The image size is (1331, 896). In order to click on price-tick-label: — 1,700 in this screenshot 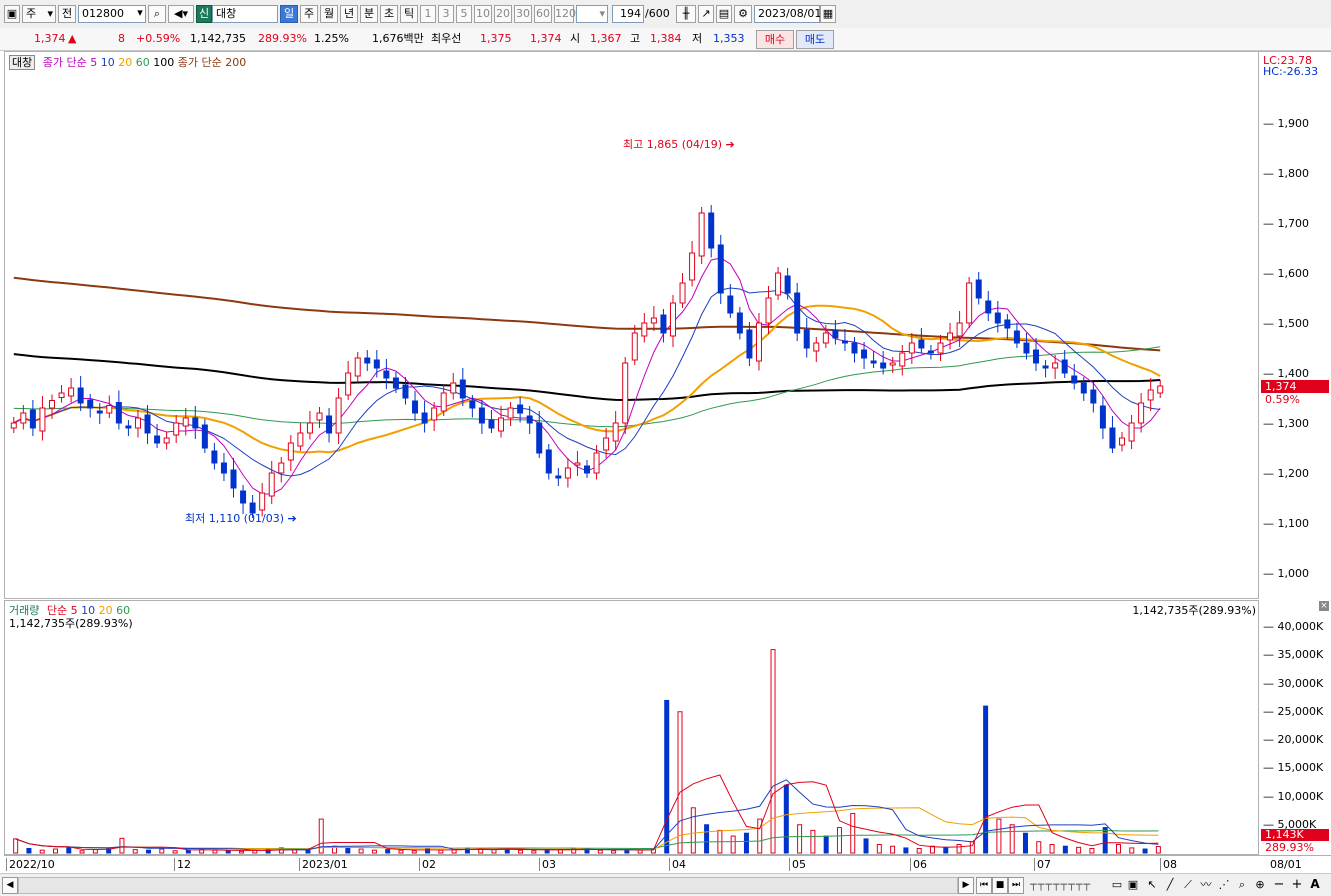, I will do `click(1286, 223)`.